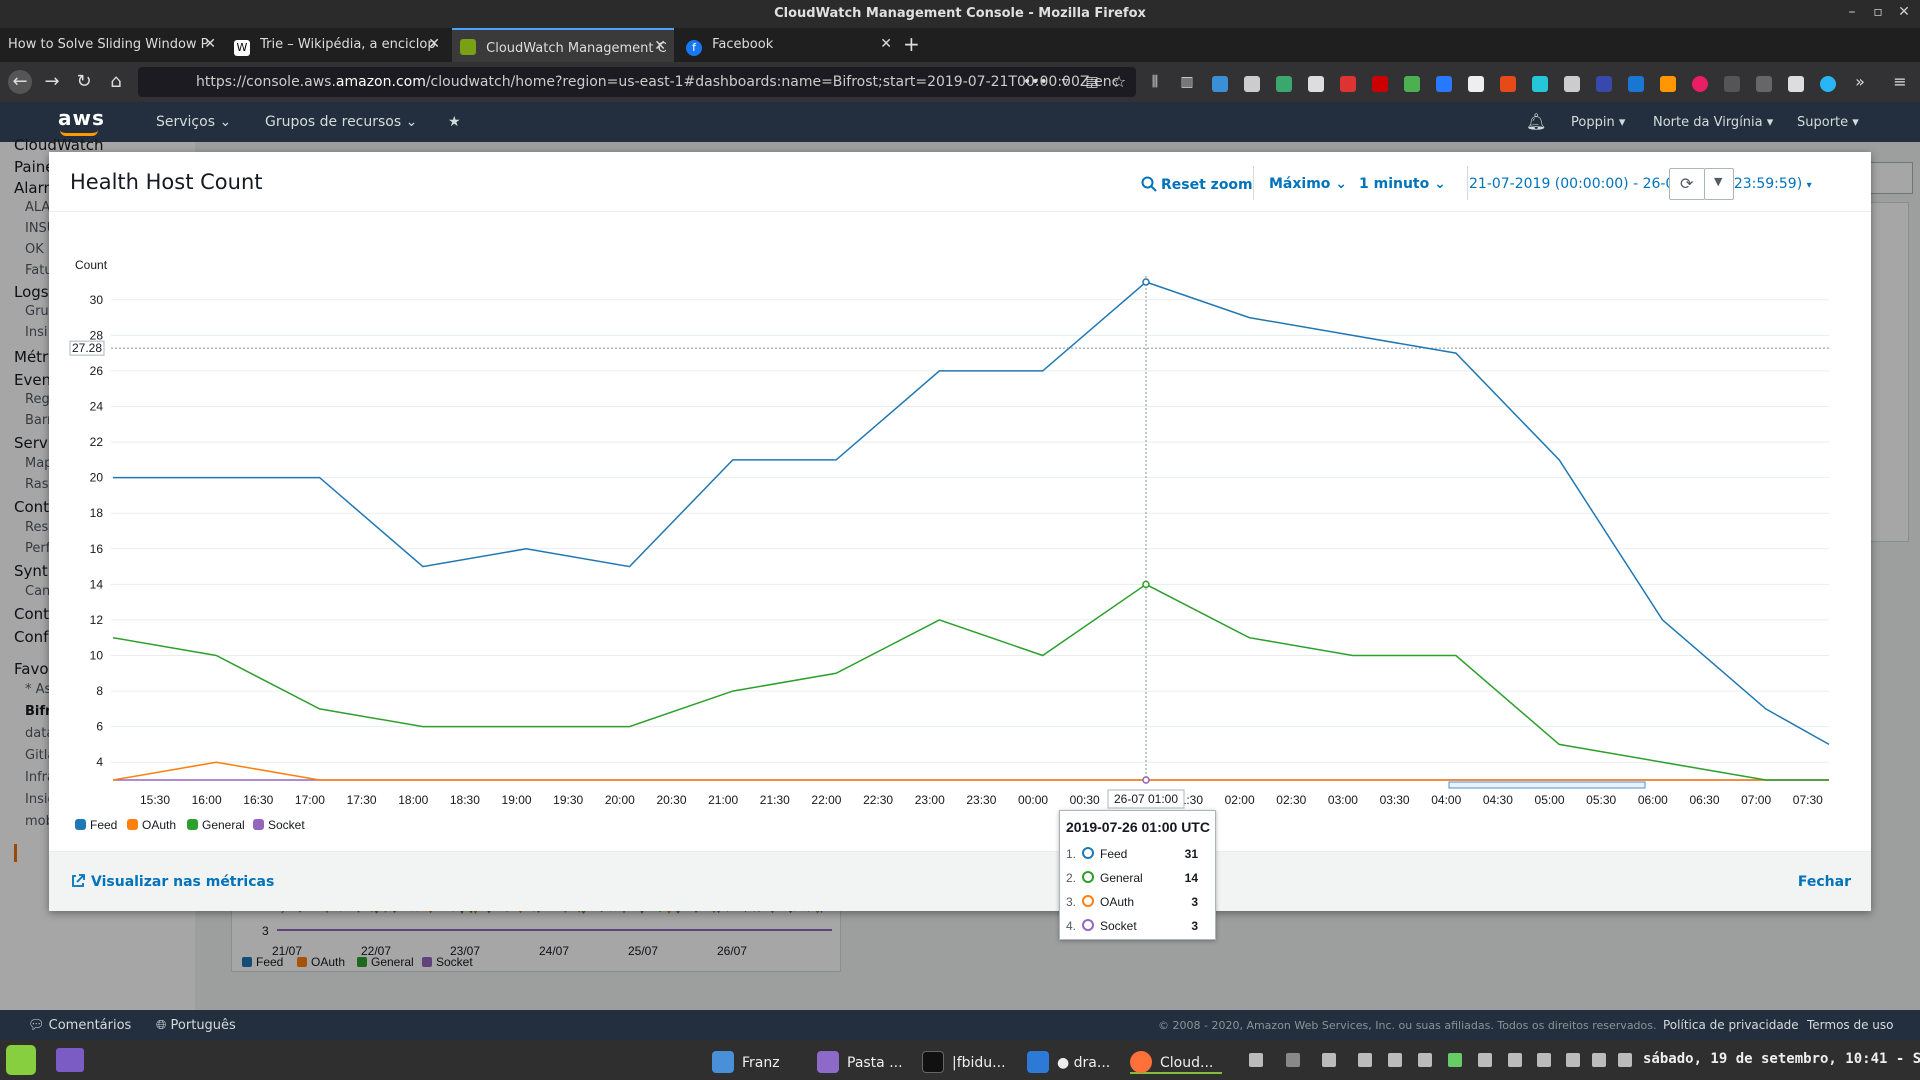 This screenshot has width=1920, height=1080. What do you see at coordinates (1713, 122) in the screenshot?
I see `region-menu: Norte da Virgínia ▾` at bounding box center [1713, 122].